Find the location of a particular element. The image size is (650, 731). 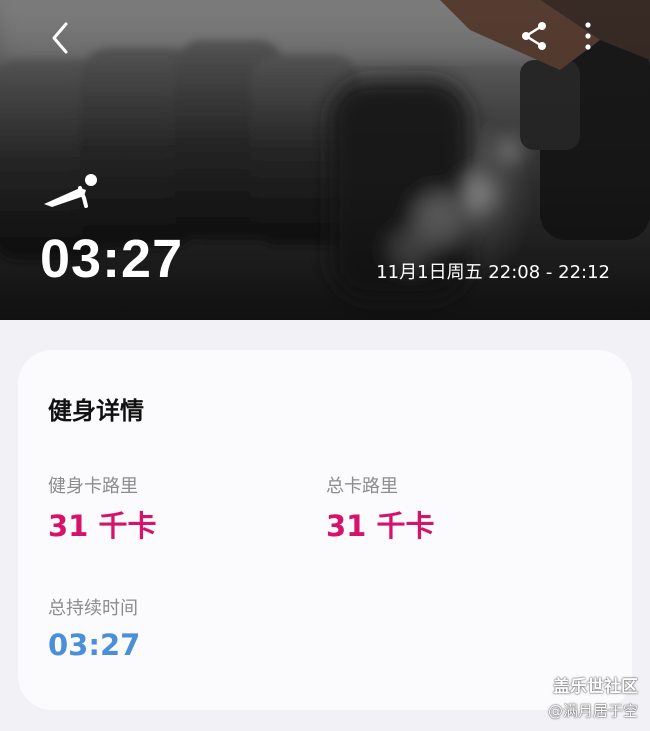

chevron-left-icon is located at coordinates (60, 38).